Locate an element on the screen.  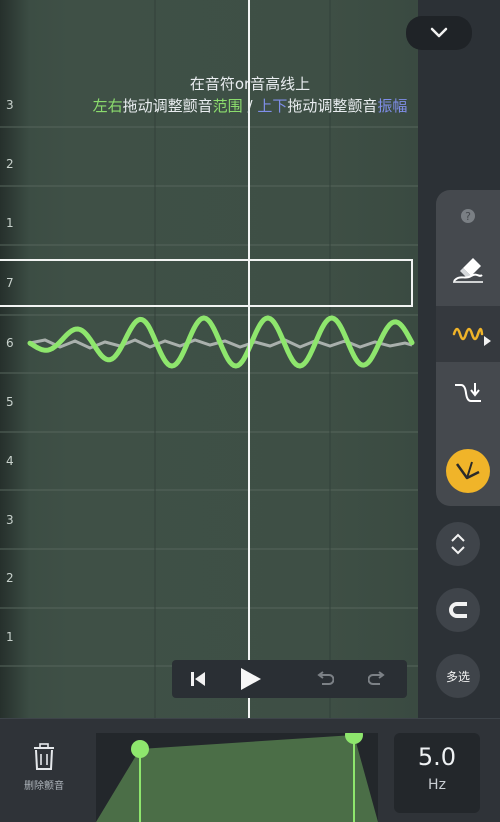
transpose-button is located at coordinates (458, 544).